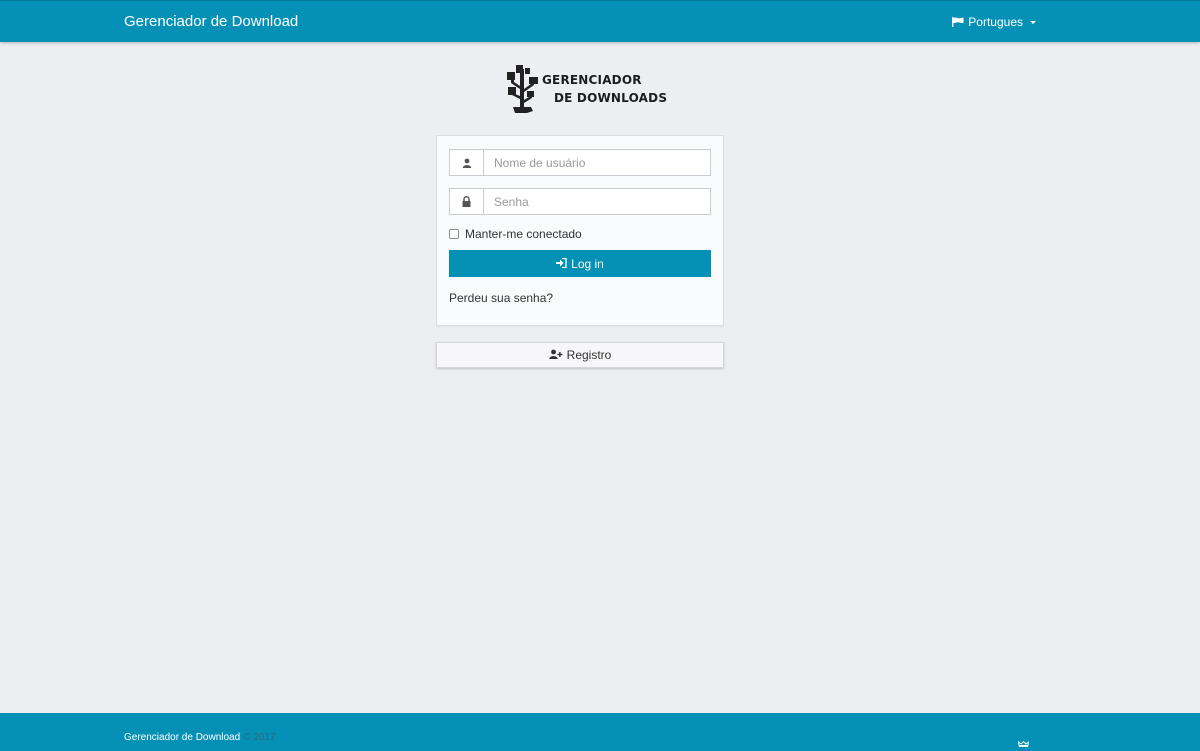 The height and width of the screenshot is (751, 1200). Describe the element at coordinates (1033, 22) in the screenshot. I see `caret-down-icon` at that location.